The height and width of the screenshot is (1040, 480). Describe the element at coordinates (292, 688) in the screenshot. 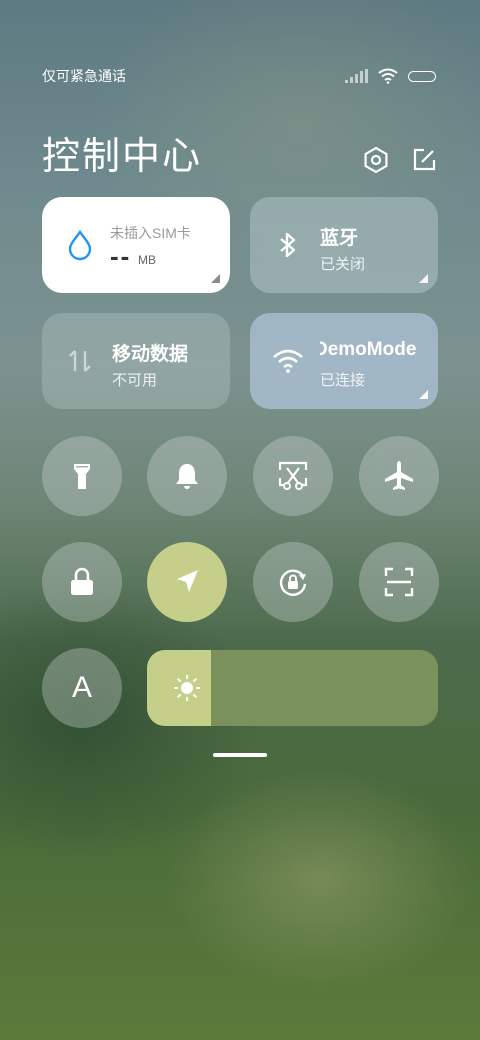

I see `brightness-slider` at that location.